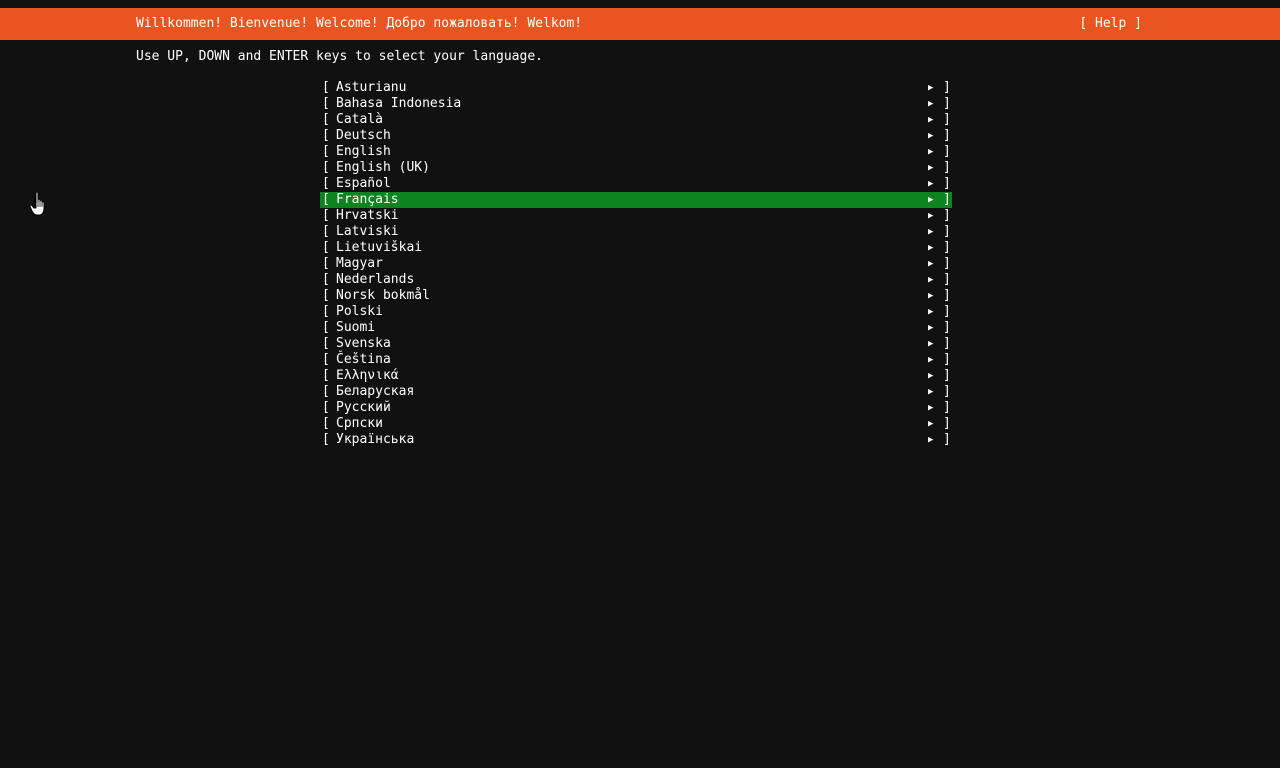 The width and height of the screenshot is (1280, 768). What do you see at coordinates (359, 119) in the screenshot?
I see `language-label: Català` at bounding box center [359, 119].